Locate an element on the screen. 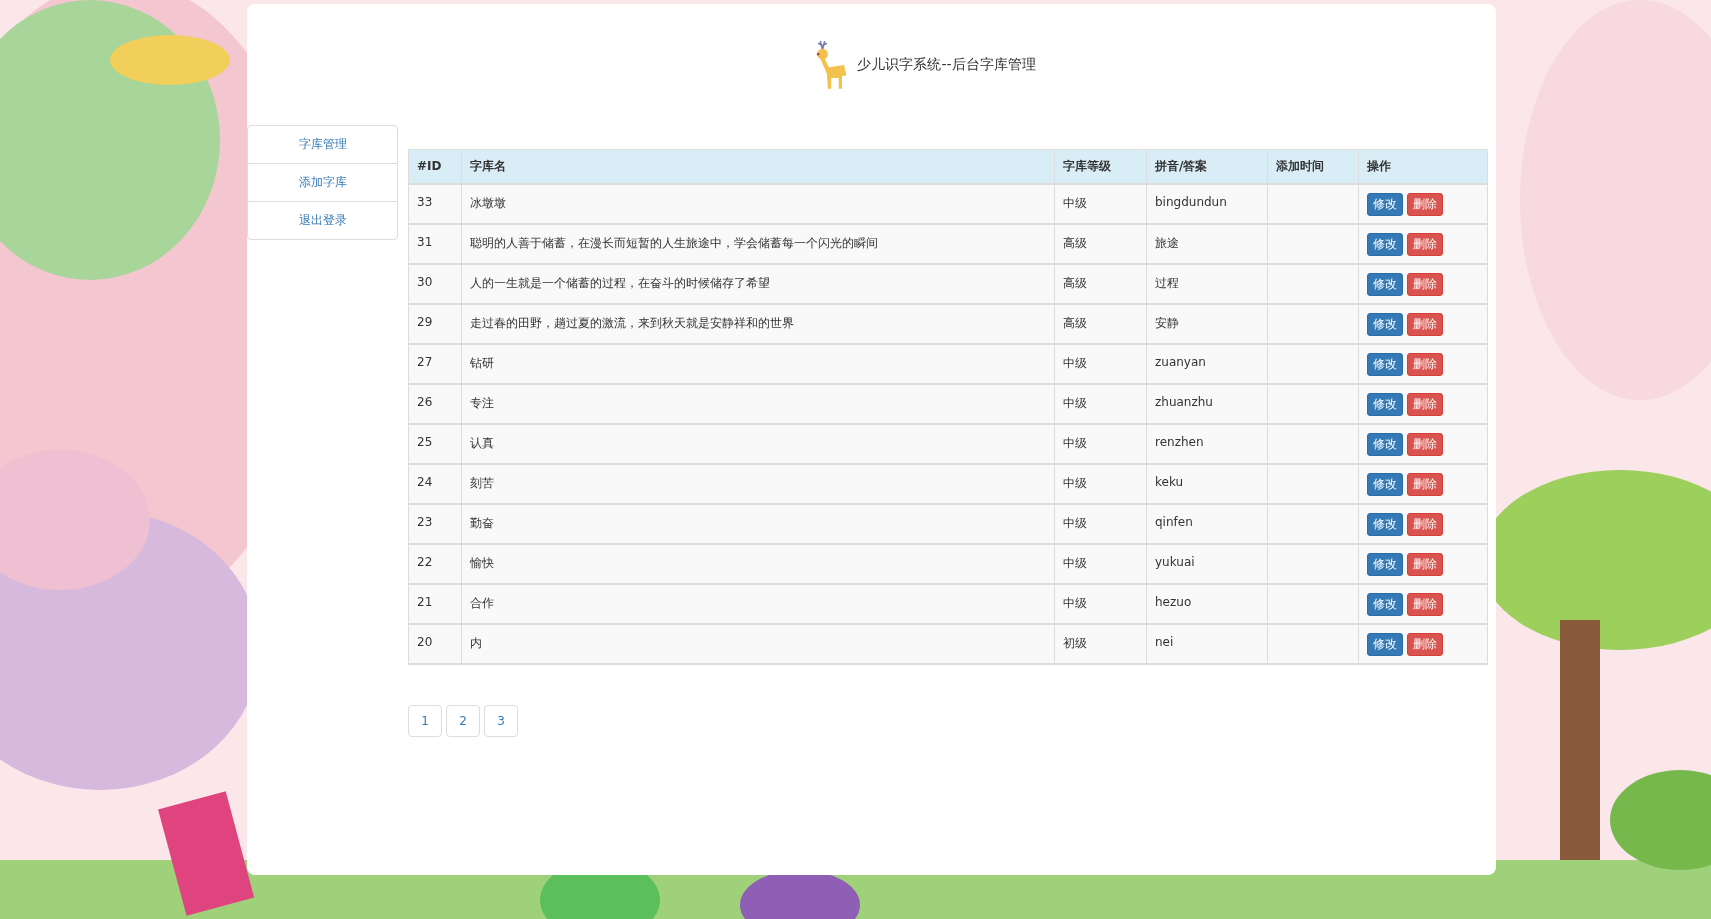 Image resolution: width=1711 pixels, height=919 pixels. table-cell: bingdundun is located at coordinates (1207, 203).